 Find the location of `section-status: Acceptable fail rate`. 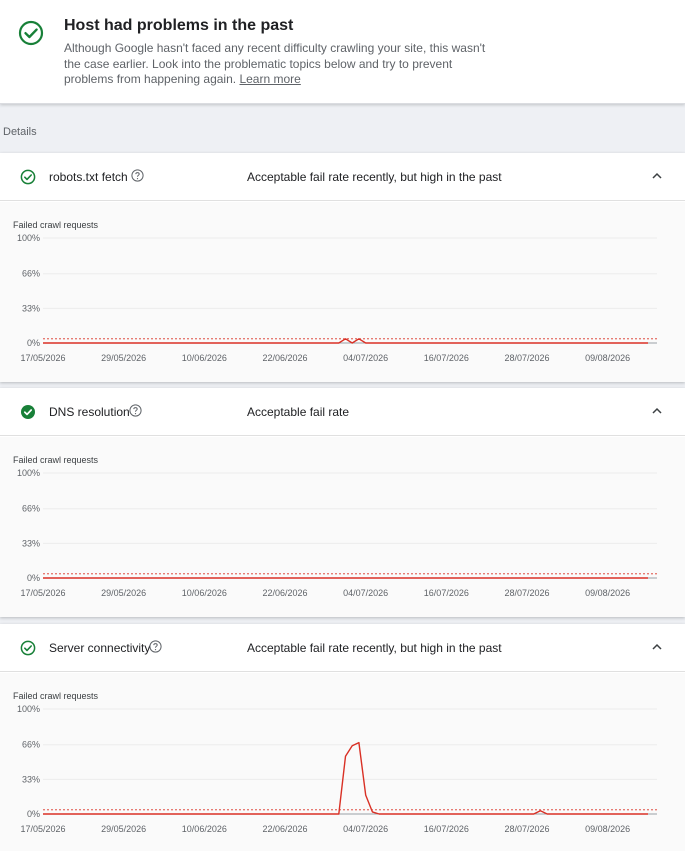

section-status: Acceptable fail rate is located at coordinates (298, 412).